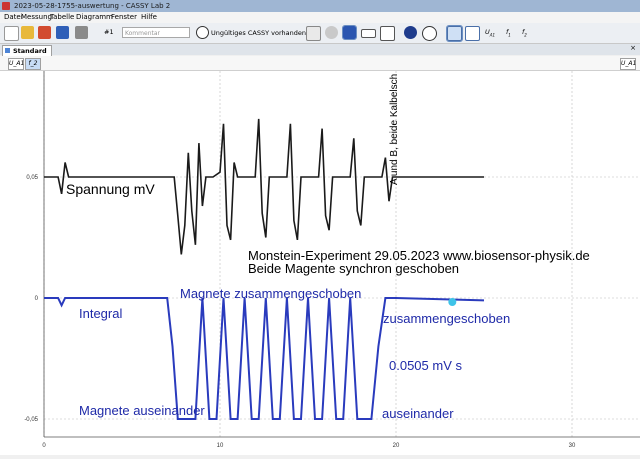 The height and width of the screenshot is (459, 640). Describe the element at coordinates (418, 413) in the screenshot. I see `label-auseinander-right: auseinander` at that location.